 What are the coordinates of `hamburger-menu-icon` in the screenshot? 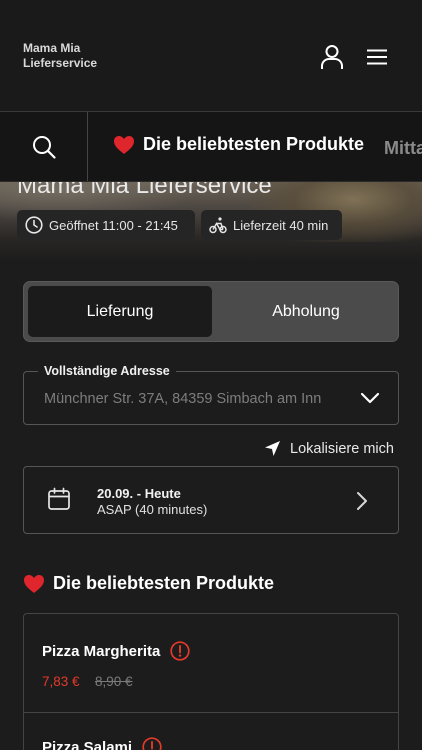 It's located at (377, 57).